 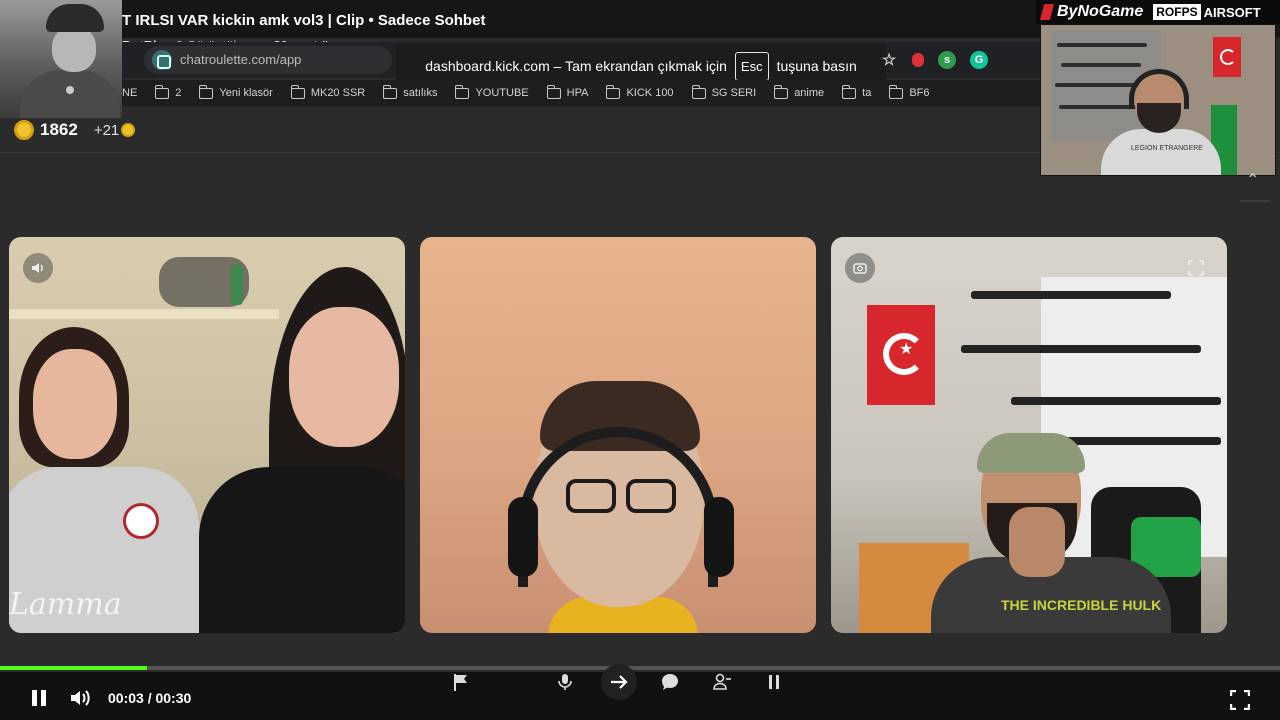 I want to click on coin-balance: 1862 +21, so click(x=75, y=130).